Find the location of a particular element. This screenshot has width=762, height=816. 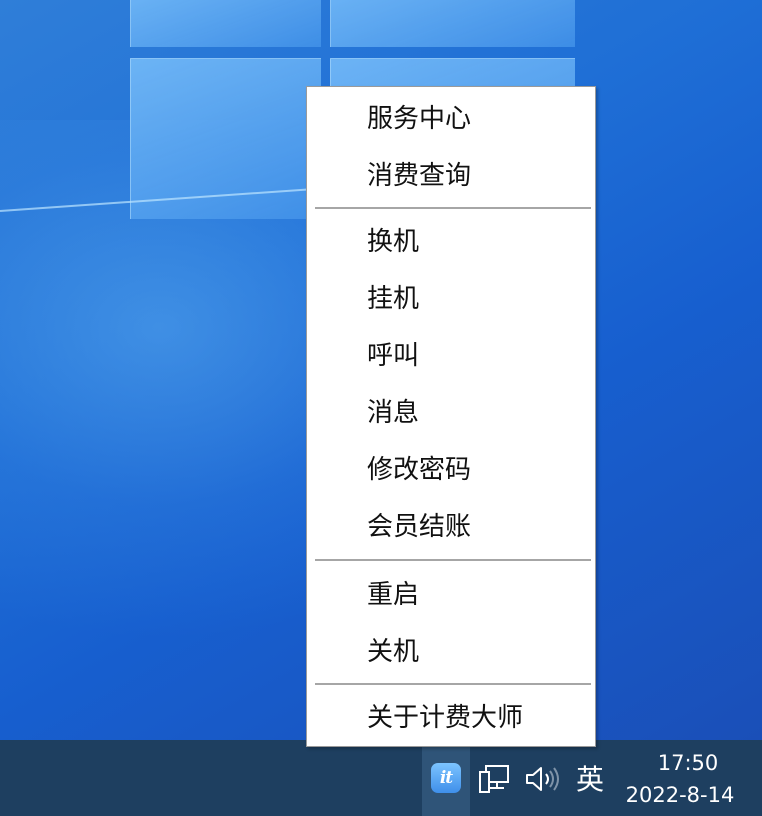

network-monitor-icon is located at coordinates (494, 779).